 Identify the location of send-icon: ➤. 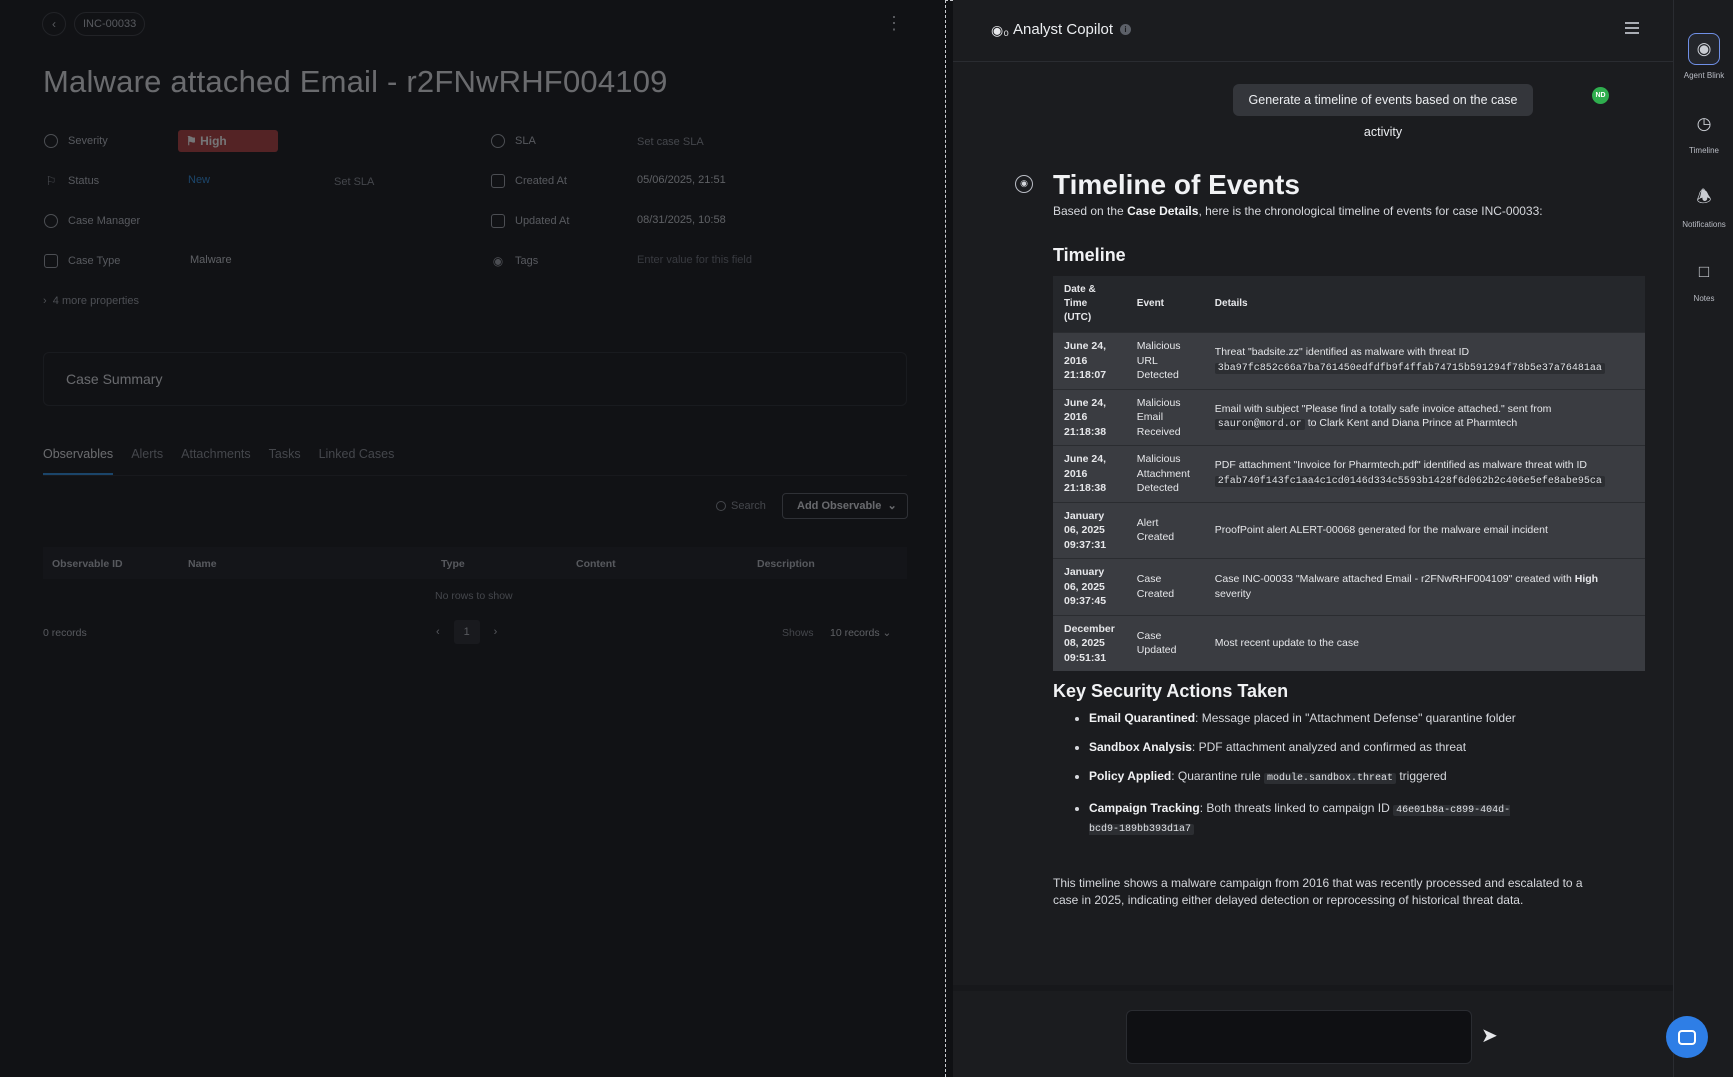
(1492, 1036).